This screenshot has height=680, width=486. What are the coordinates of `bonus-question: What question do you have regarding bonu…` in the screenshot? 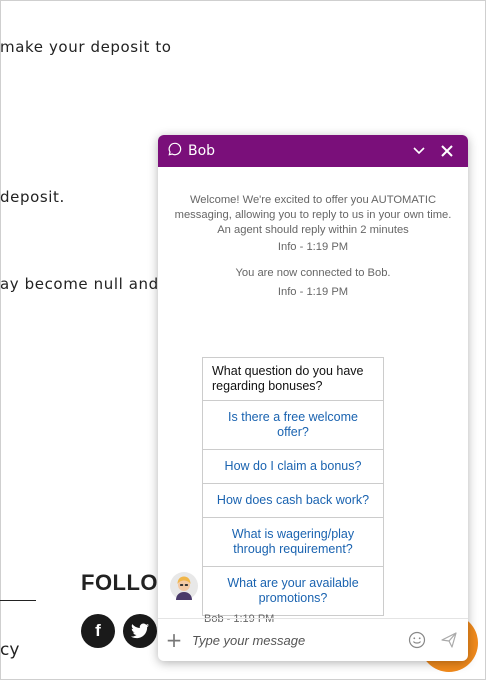 It's located at (293, 379).